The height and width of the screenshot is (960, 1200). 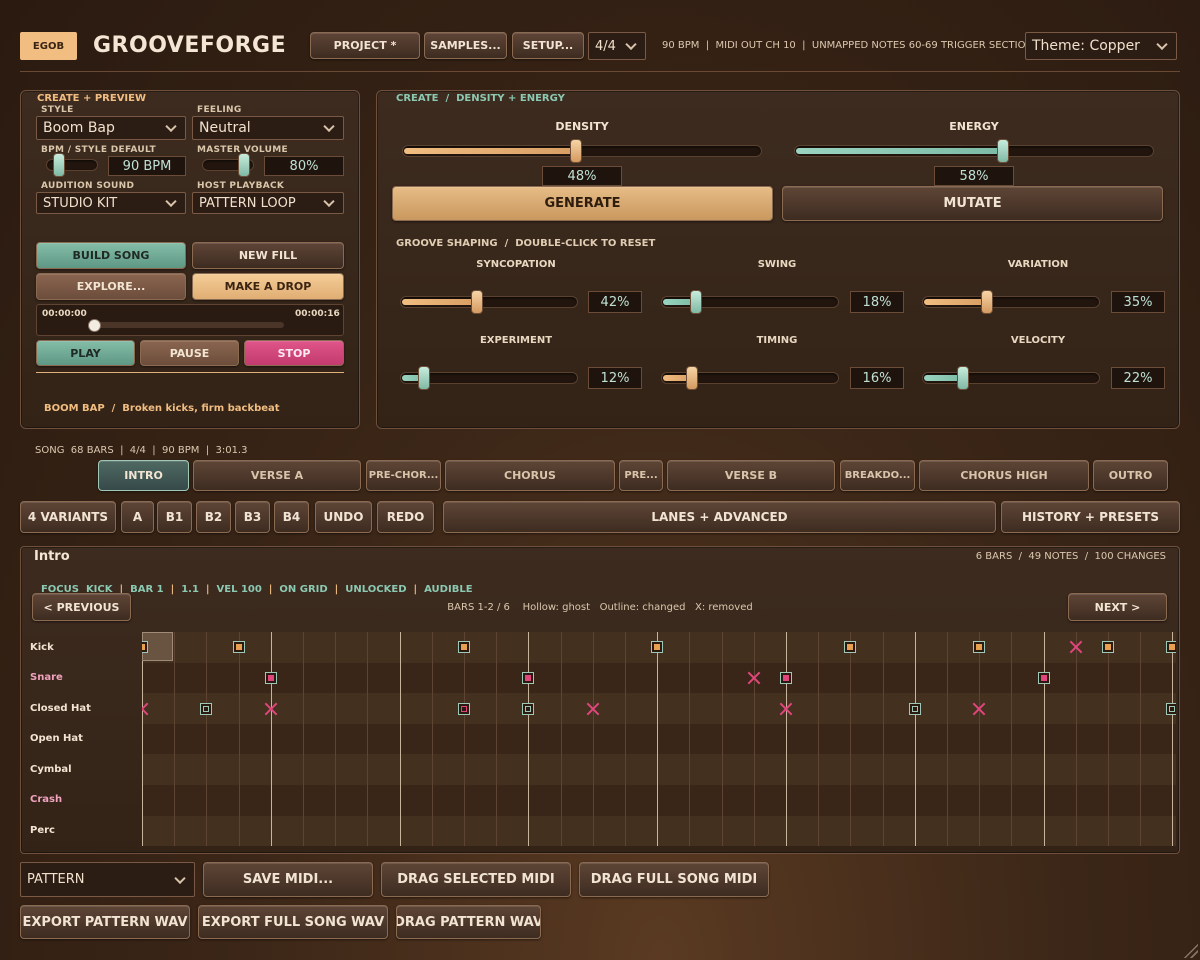 I want to click on energy-slider, so click(x=974, y=151).